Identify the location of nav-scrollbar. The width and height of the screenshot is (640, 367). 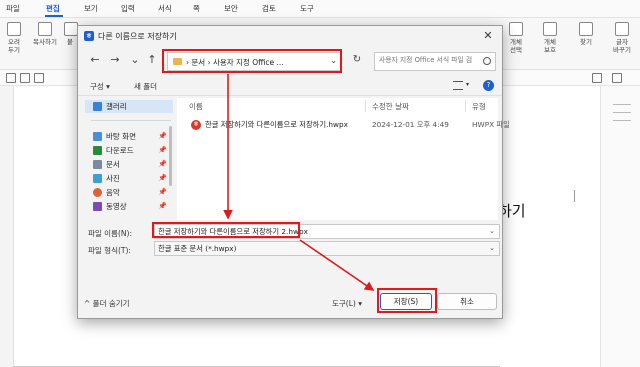
(170, 156).